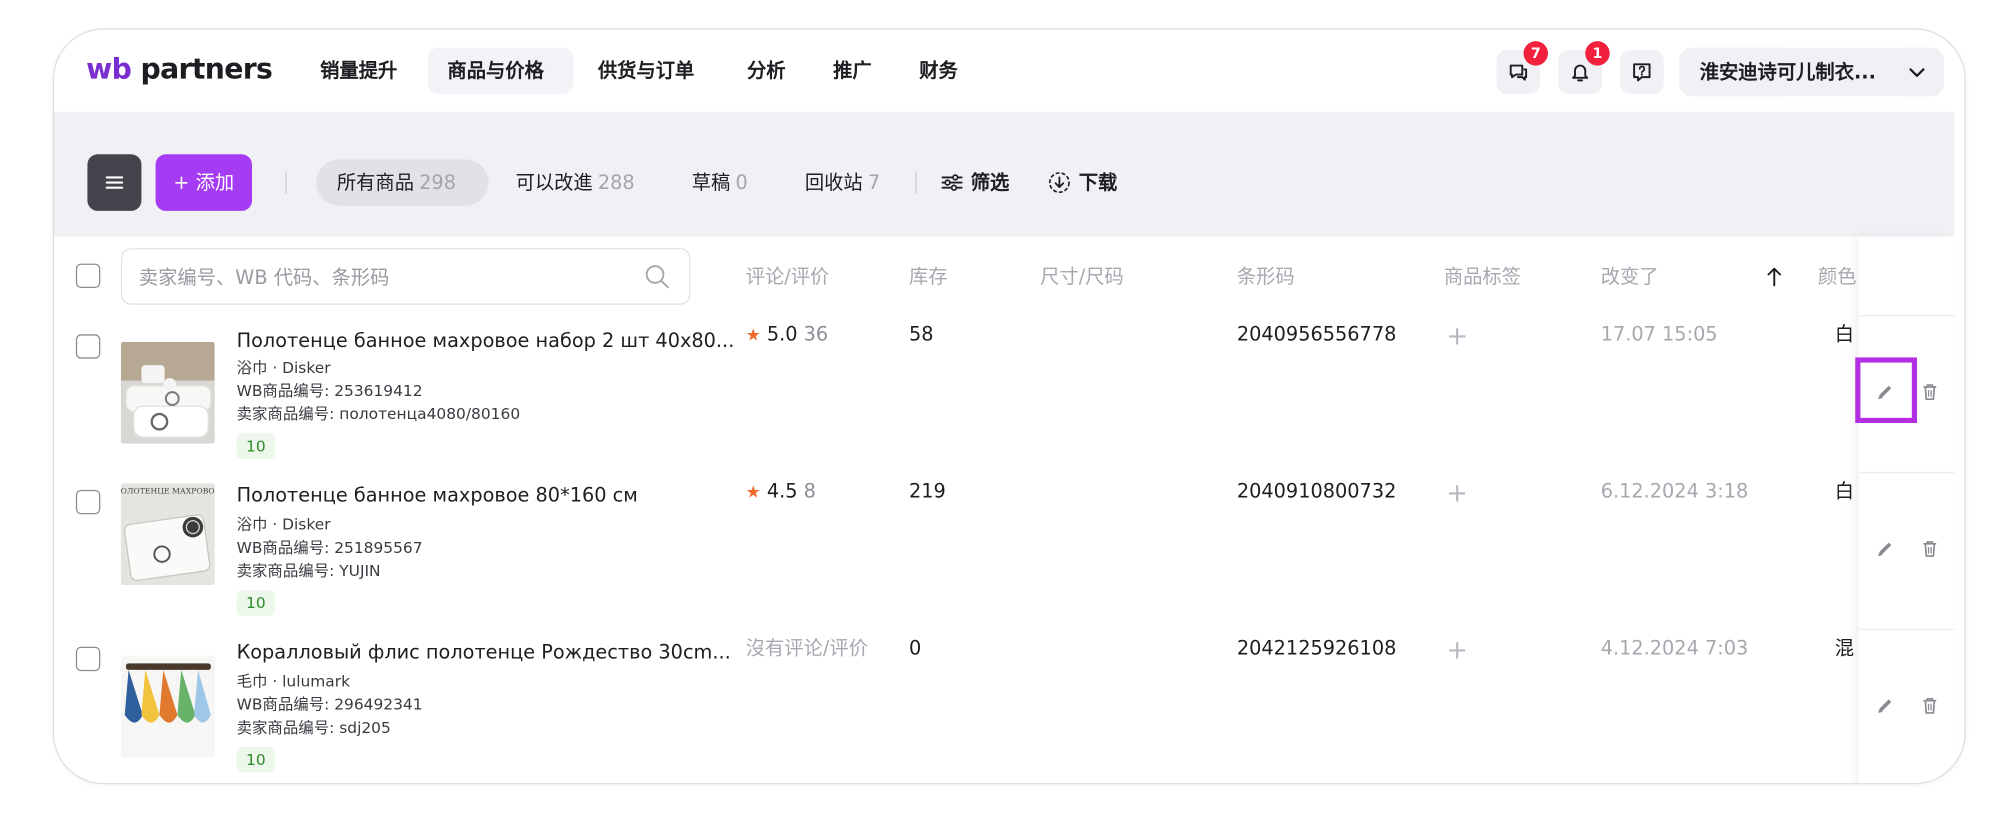 The image size is (2016, 813). Describe the element at coordinates (1907, 315) in the screenshot. I see `row-divider` at that location.